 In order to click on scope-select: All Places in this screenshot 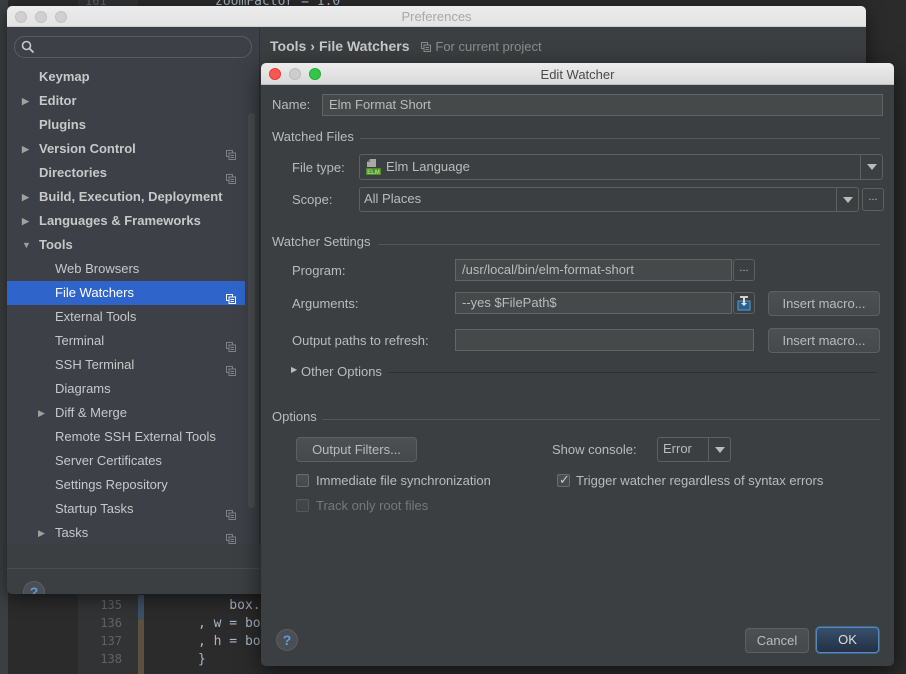, I will do `click(609, 199)`.